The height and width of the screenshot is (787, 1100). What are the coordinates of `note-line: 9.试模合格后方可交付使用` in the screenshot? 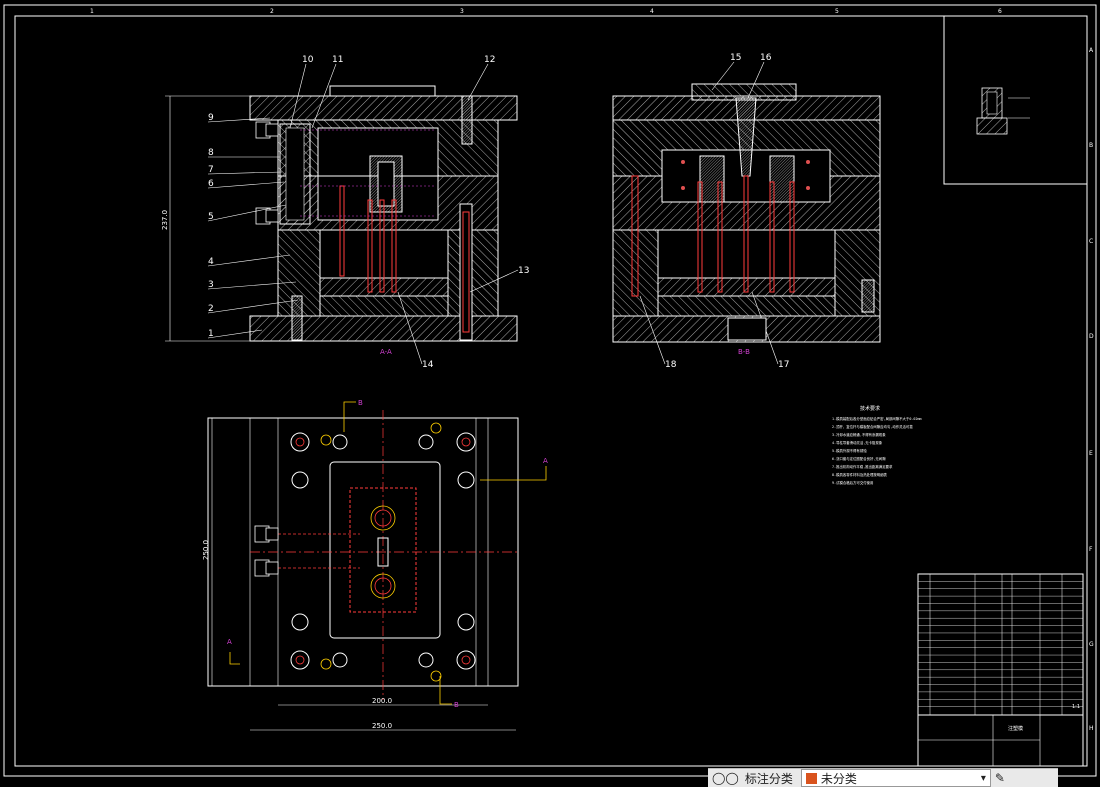 It's located at (852, 482).